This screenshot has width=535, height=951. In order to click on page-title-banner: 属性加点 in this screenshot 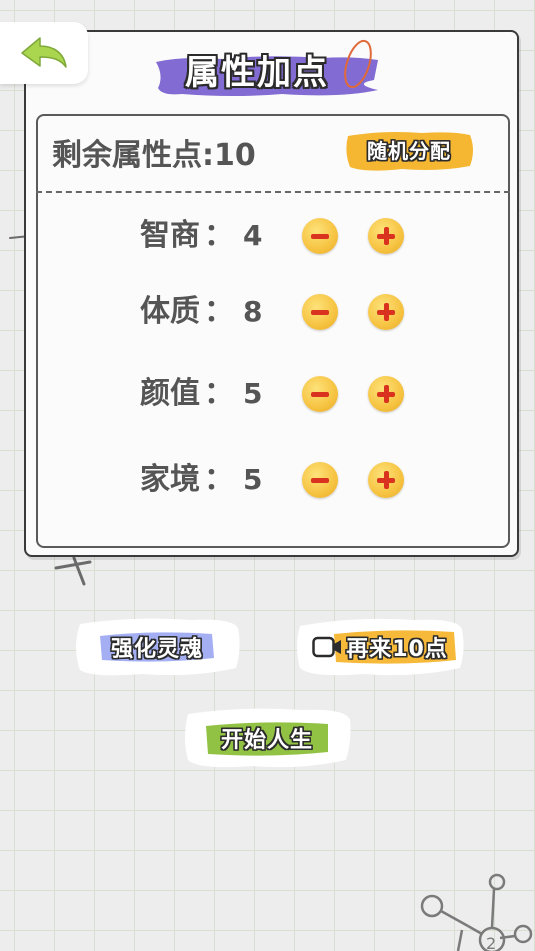, I will do `click(268, 70)`.